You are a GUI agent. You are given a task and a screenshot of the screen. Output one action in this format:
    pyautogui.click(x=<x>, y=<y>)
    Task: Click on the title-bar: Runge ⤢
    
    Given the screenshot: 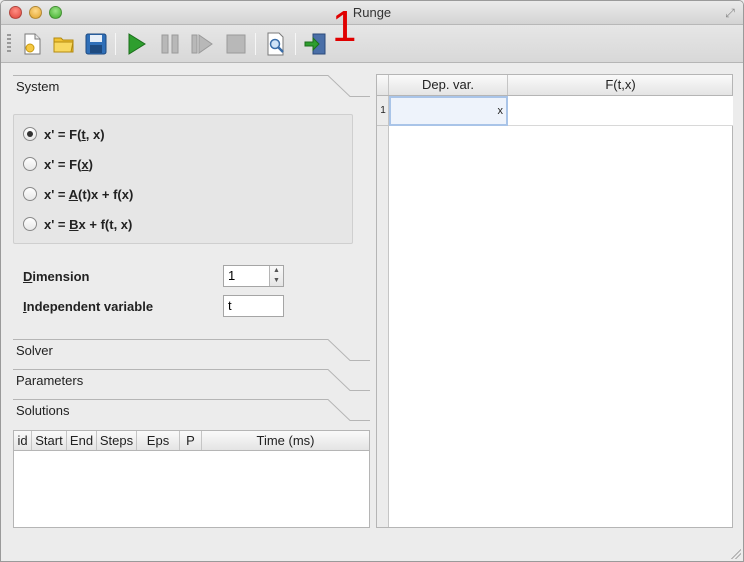 What is the action you would take?
    pyautogui.click(x=372, y=13)
    